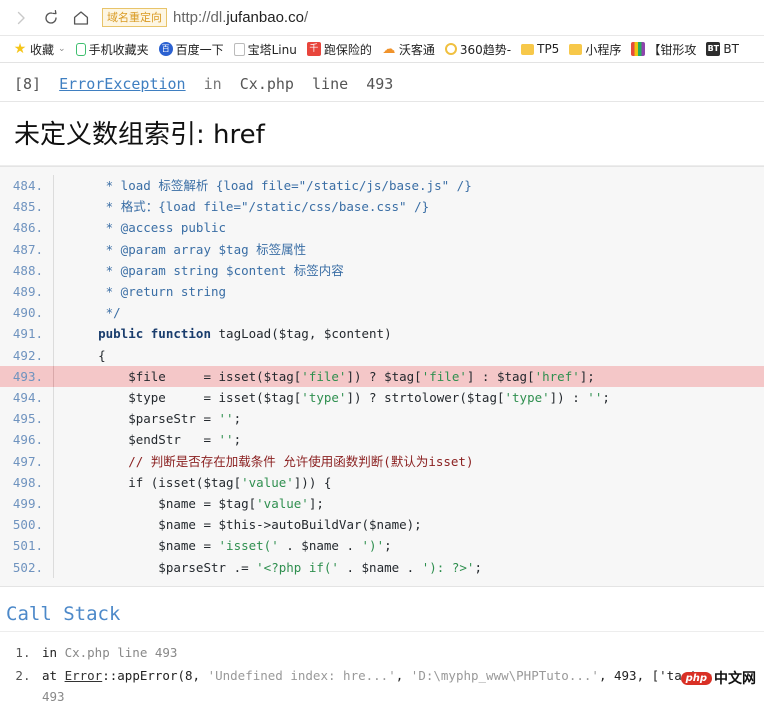 The width and height of the screenshot is (764, 704). Describe the element at coordinates (266, 84) in the screenshot. I see `exception-file: Cx.php` at that location.